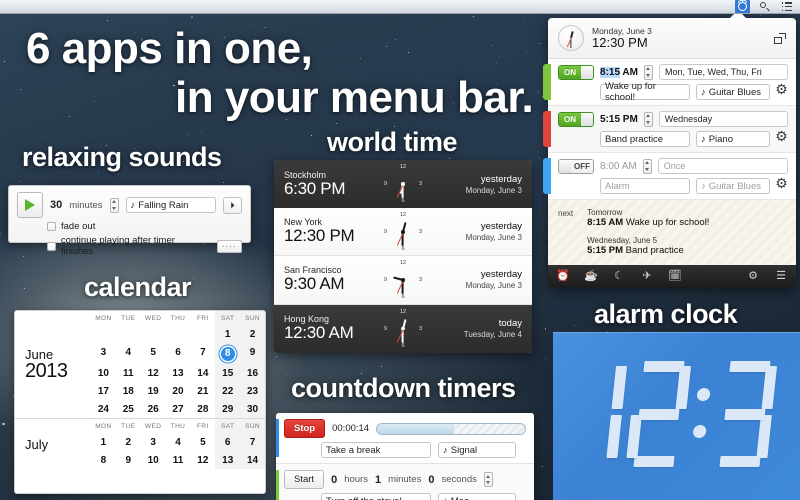  Describe the element at coordinates (477, 450) in the screenshot. I see `timer-sound-field: ♪ Signal` at that location.